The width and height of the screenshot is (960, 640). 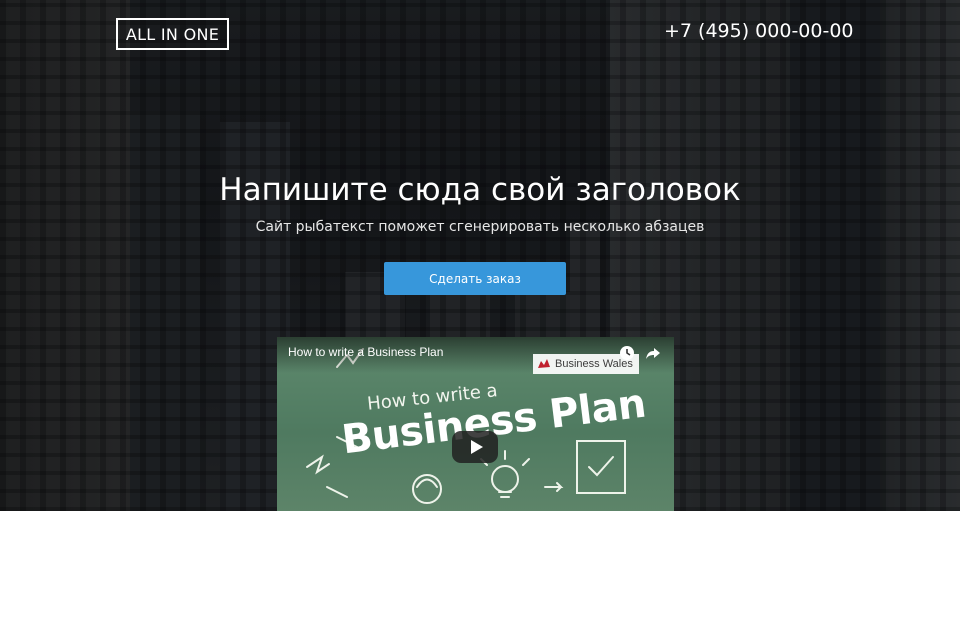 I want to click on page-title: Напишите сюда свой заголовок, so click(x=480, y=190).